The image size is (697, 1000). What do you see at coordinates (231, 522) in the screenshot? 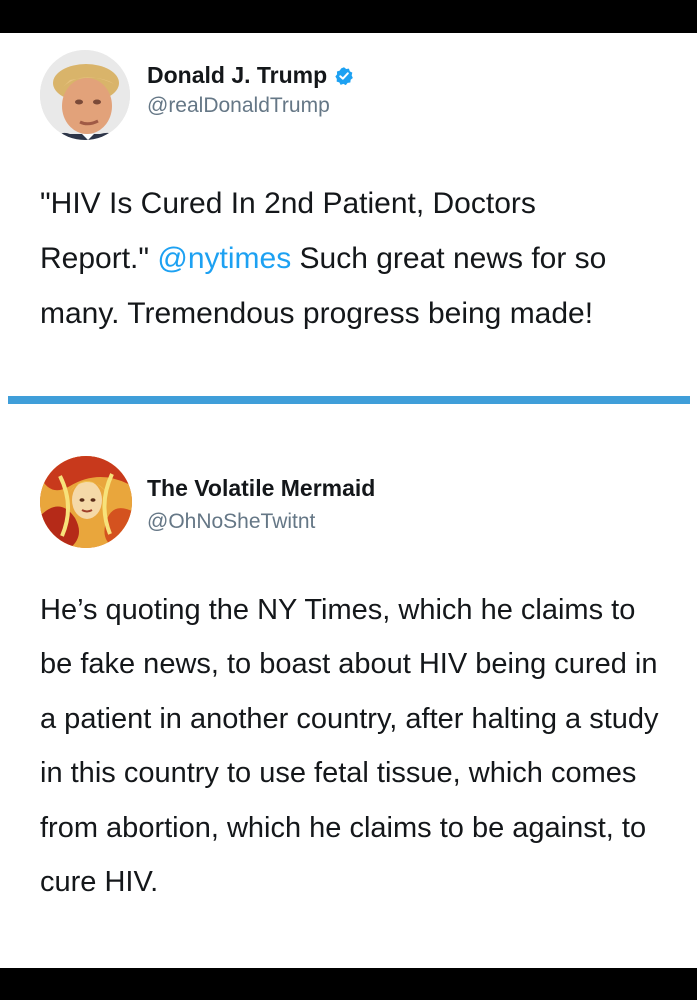
I see `handle: @OhNoSheTwitnt` at bounding box center [231, 522].